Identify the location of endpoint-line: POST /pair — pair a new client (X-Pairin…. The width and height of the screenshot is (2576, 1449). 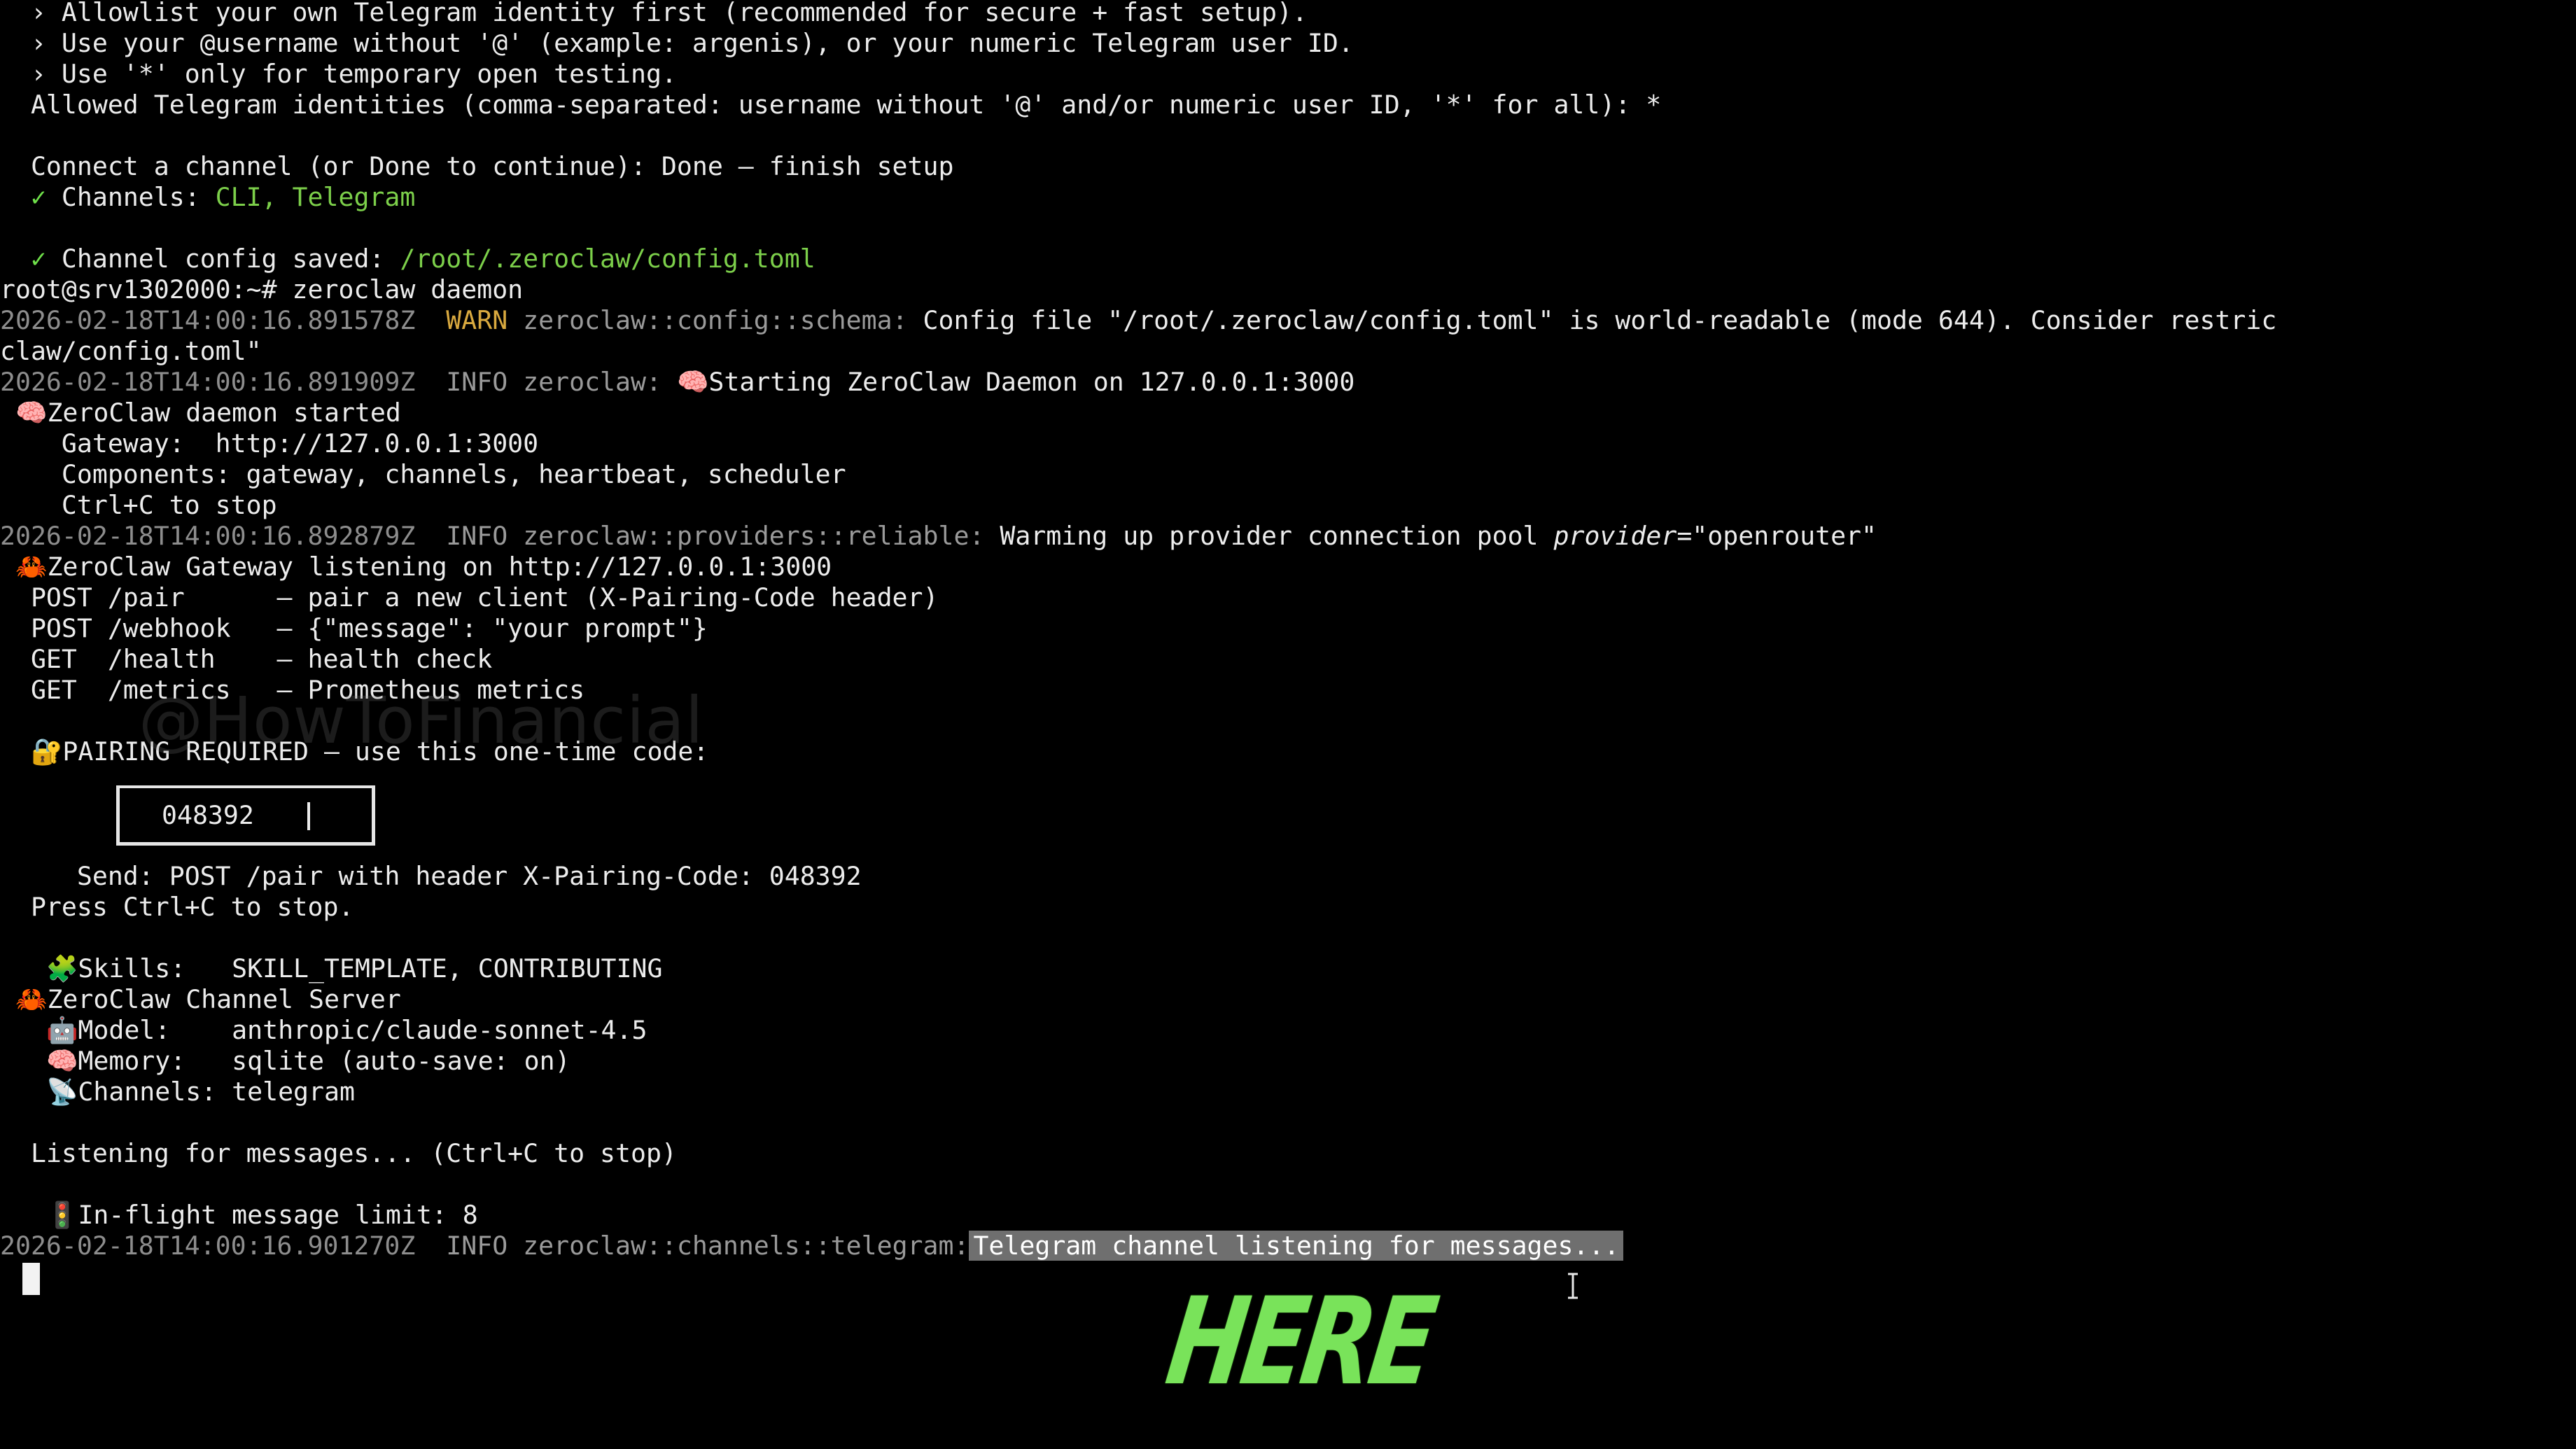
(469, 597).